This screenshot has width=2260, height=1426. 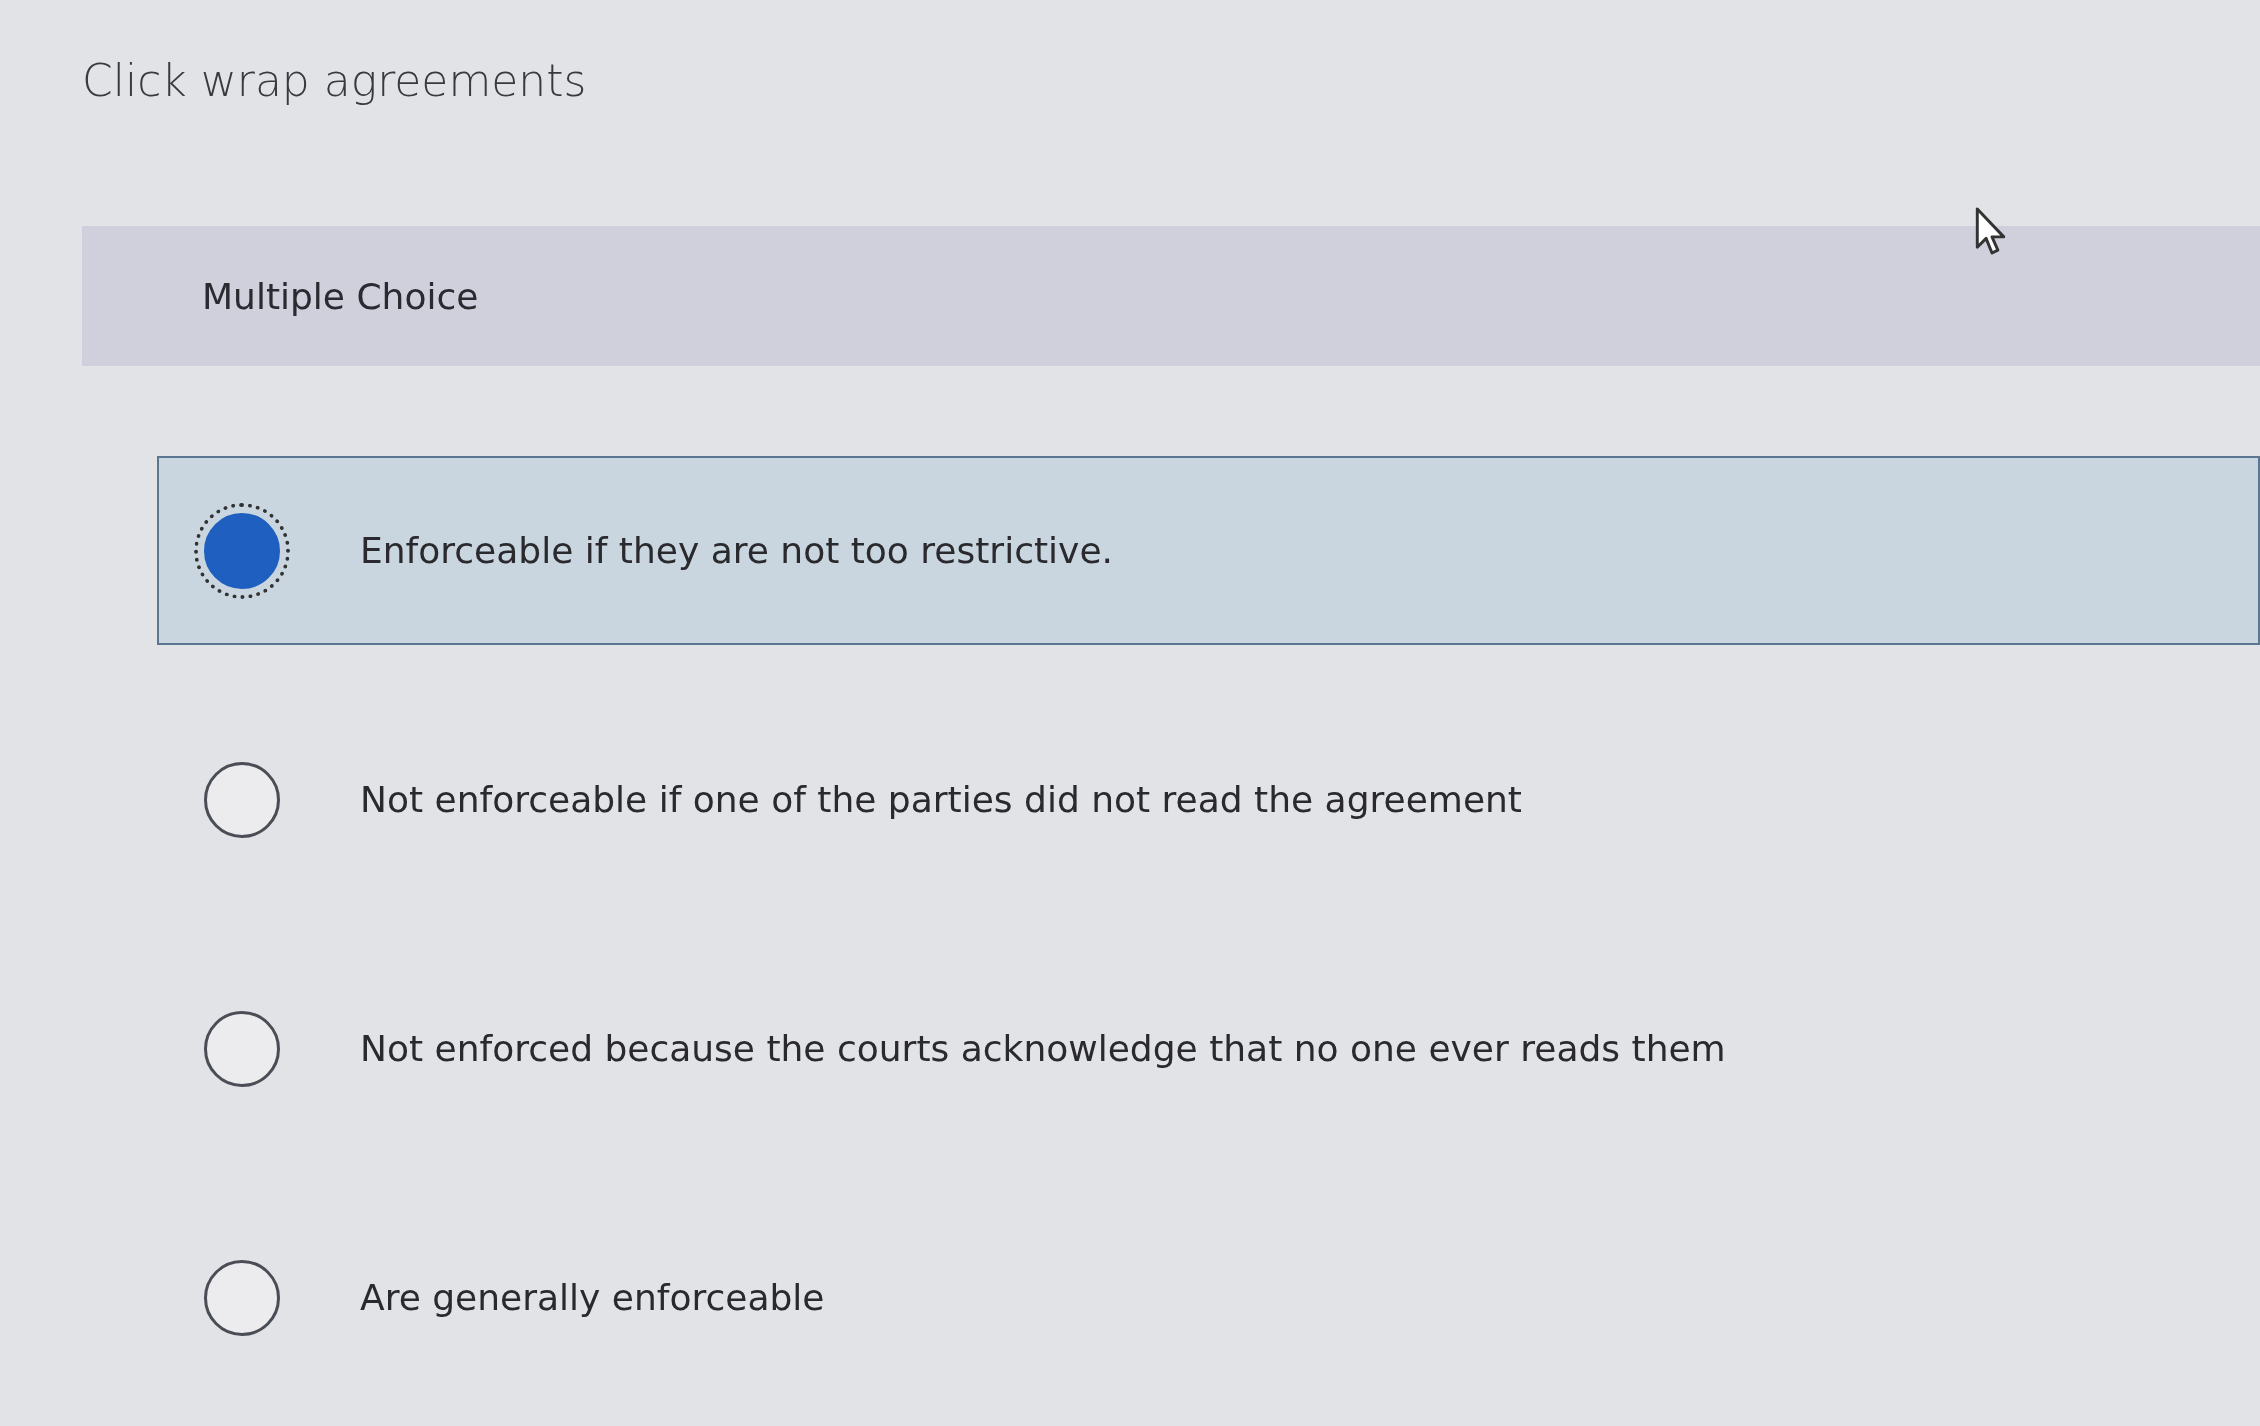 What do you see at coordinates (1208, 550) in the screenshot?
I see `answer-option: Enforceable if they are not too restrictive.` at bounding box center [1208, 550].